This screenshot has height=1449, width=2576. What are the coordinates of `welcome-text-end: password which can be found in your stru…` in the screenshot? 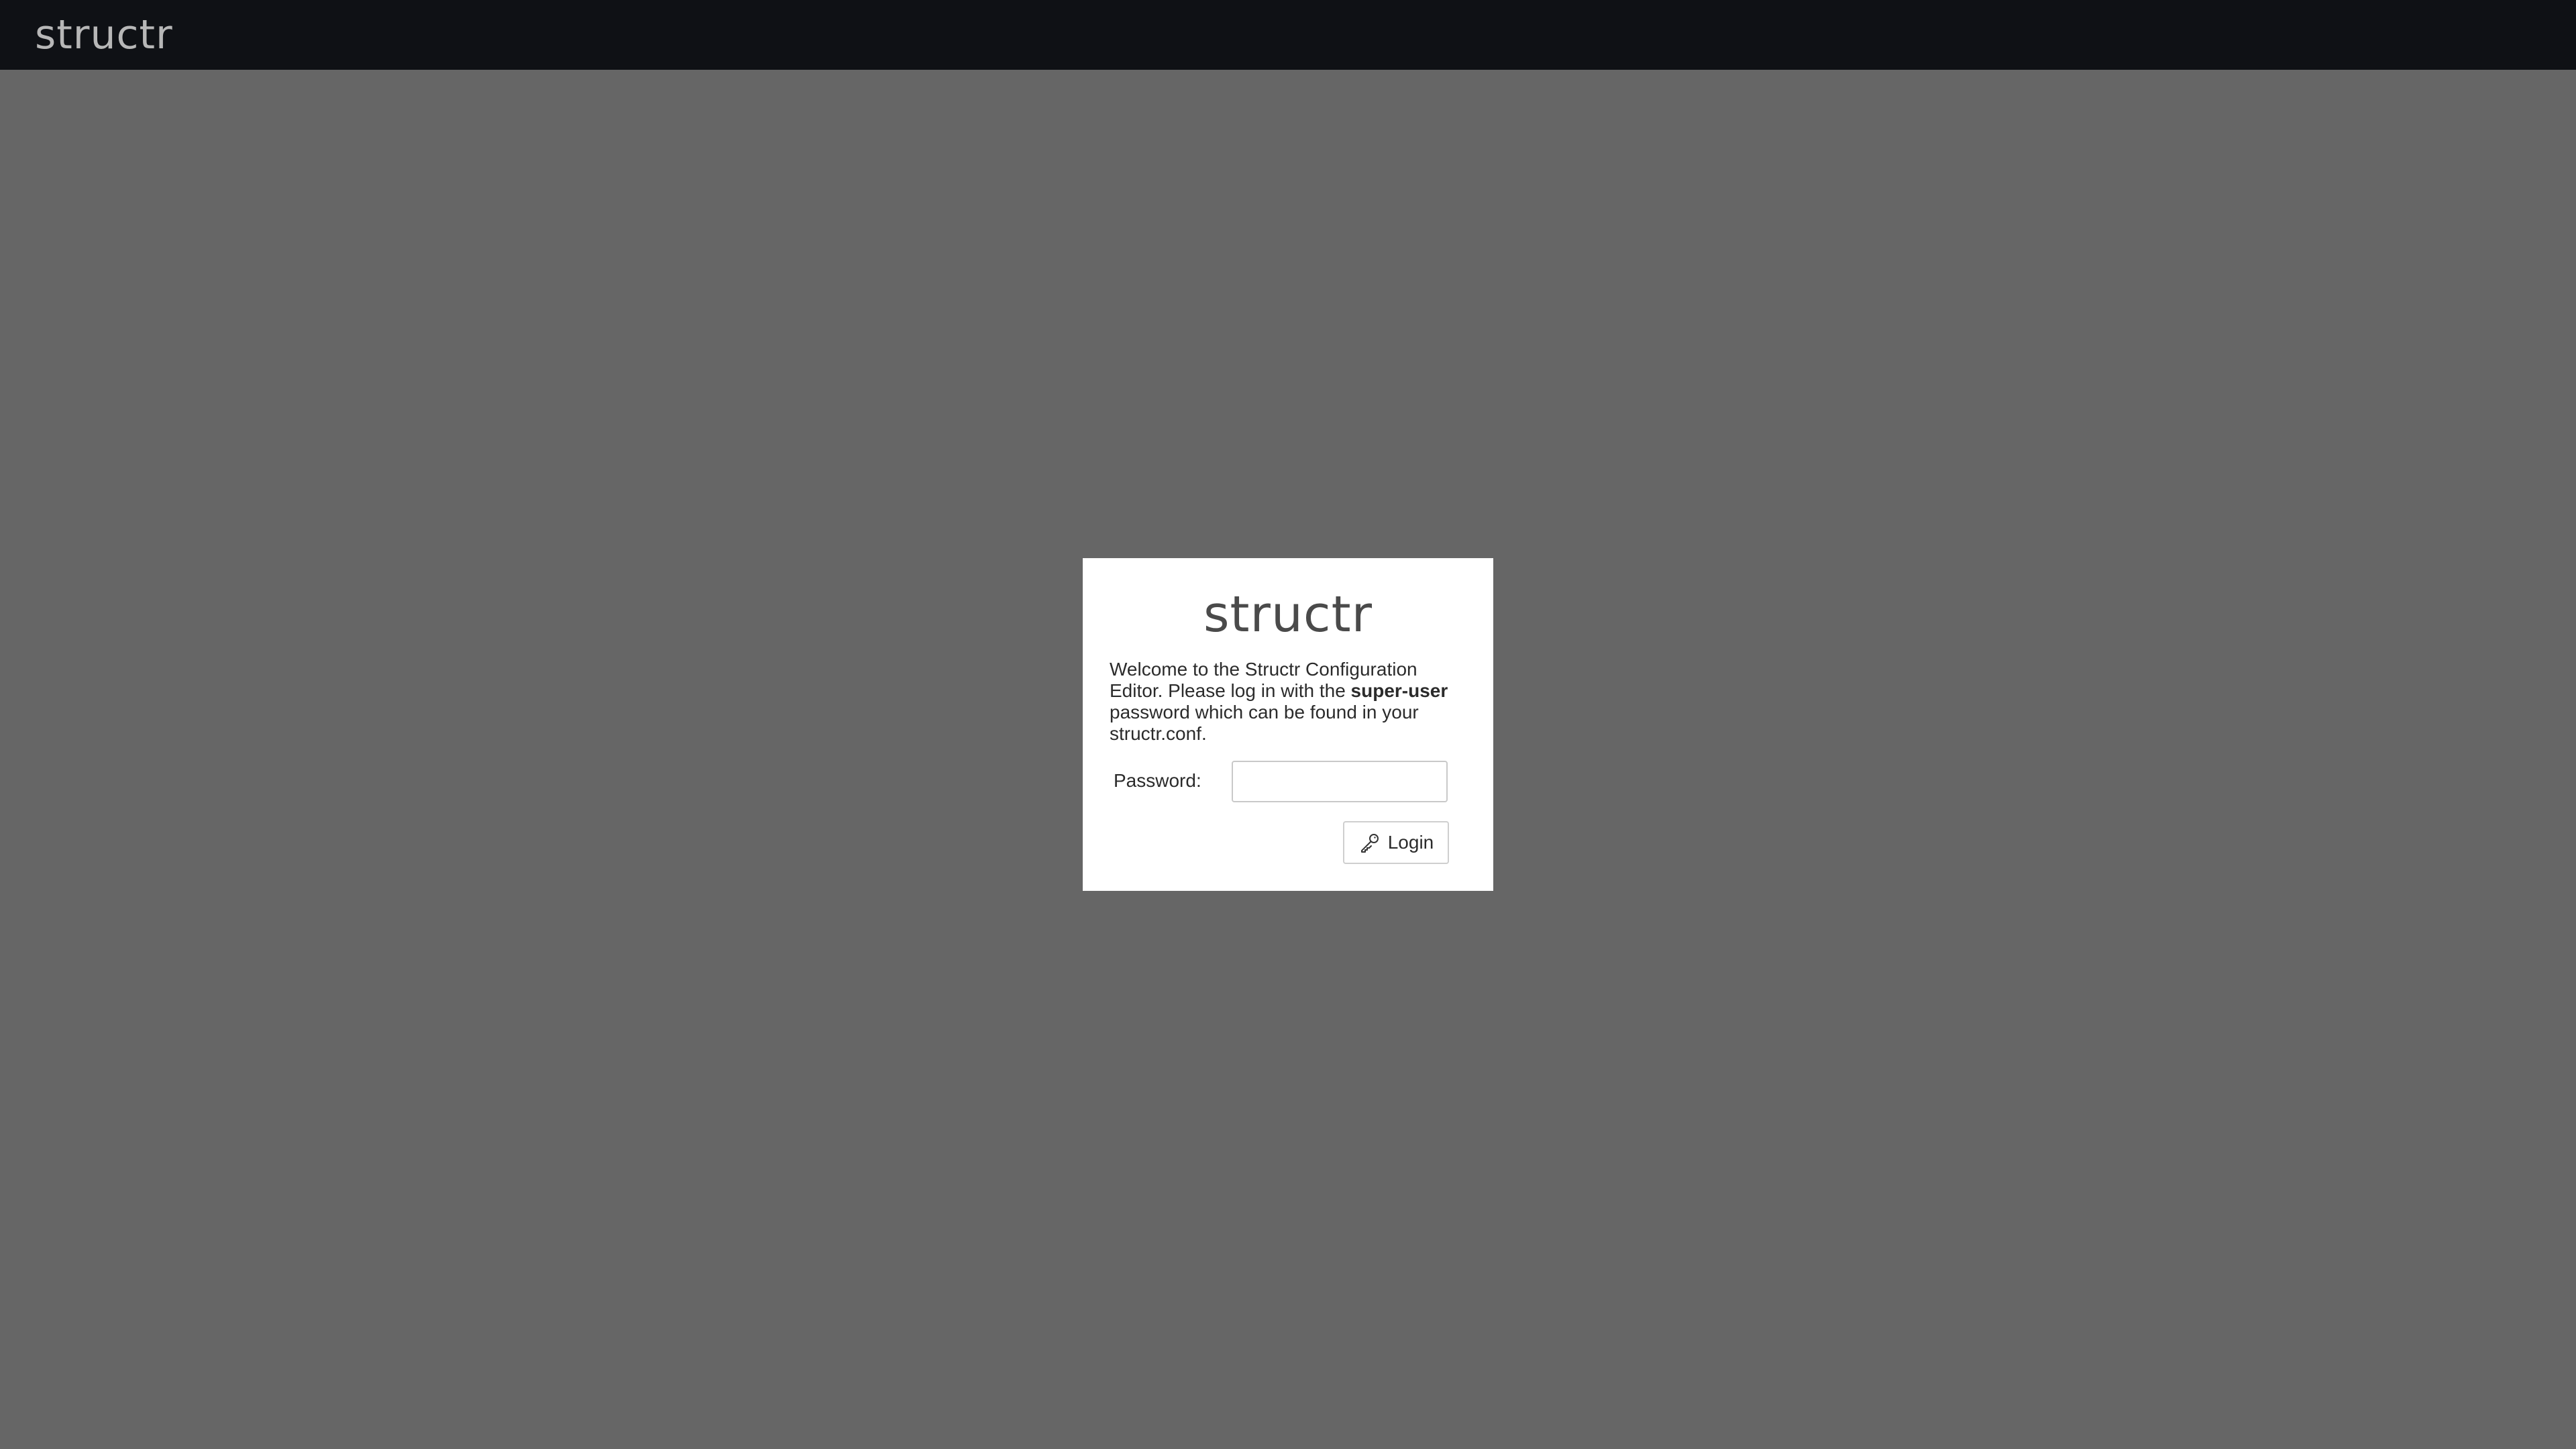 It's located at (1264, 723).